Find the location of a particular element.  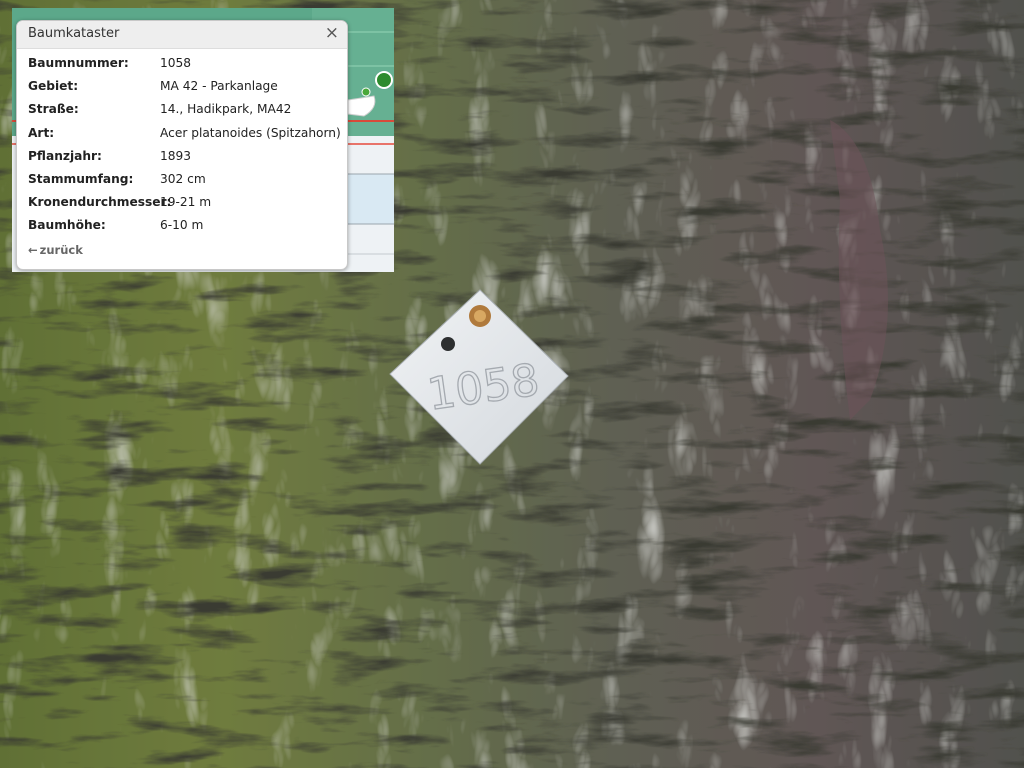

attribute-value: 6-10 m is located at coordinates (182, 225).